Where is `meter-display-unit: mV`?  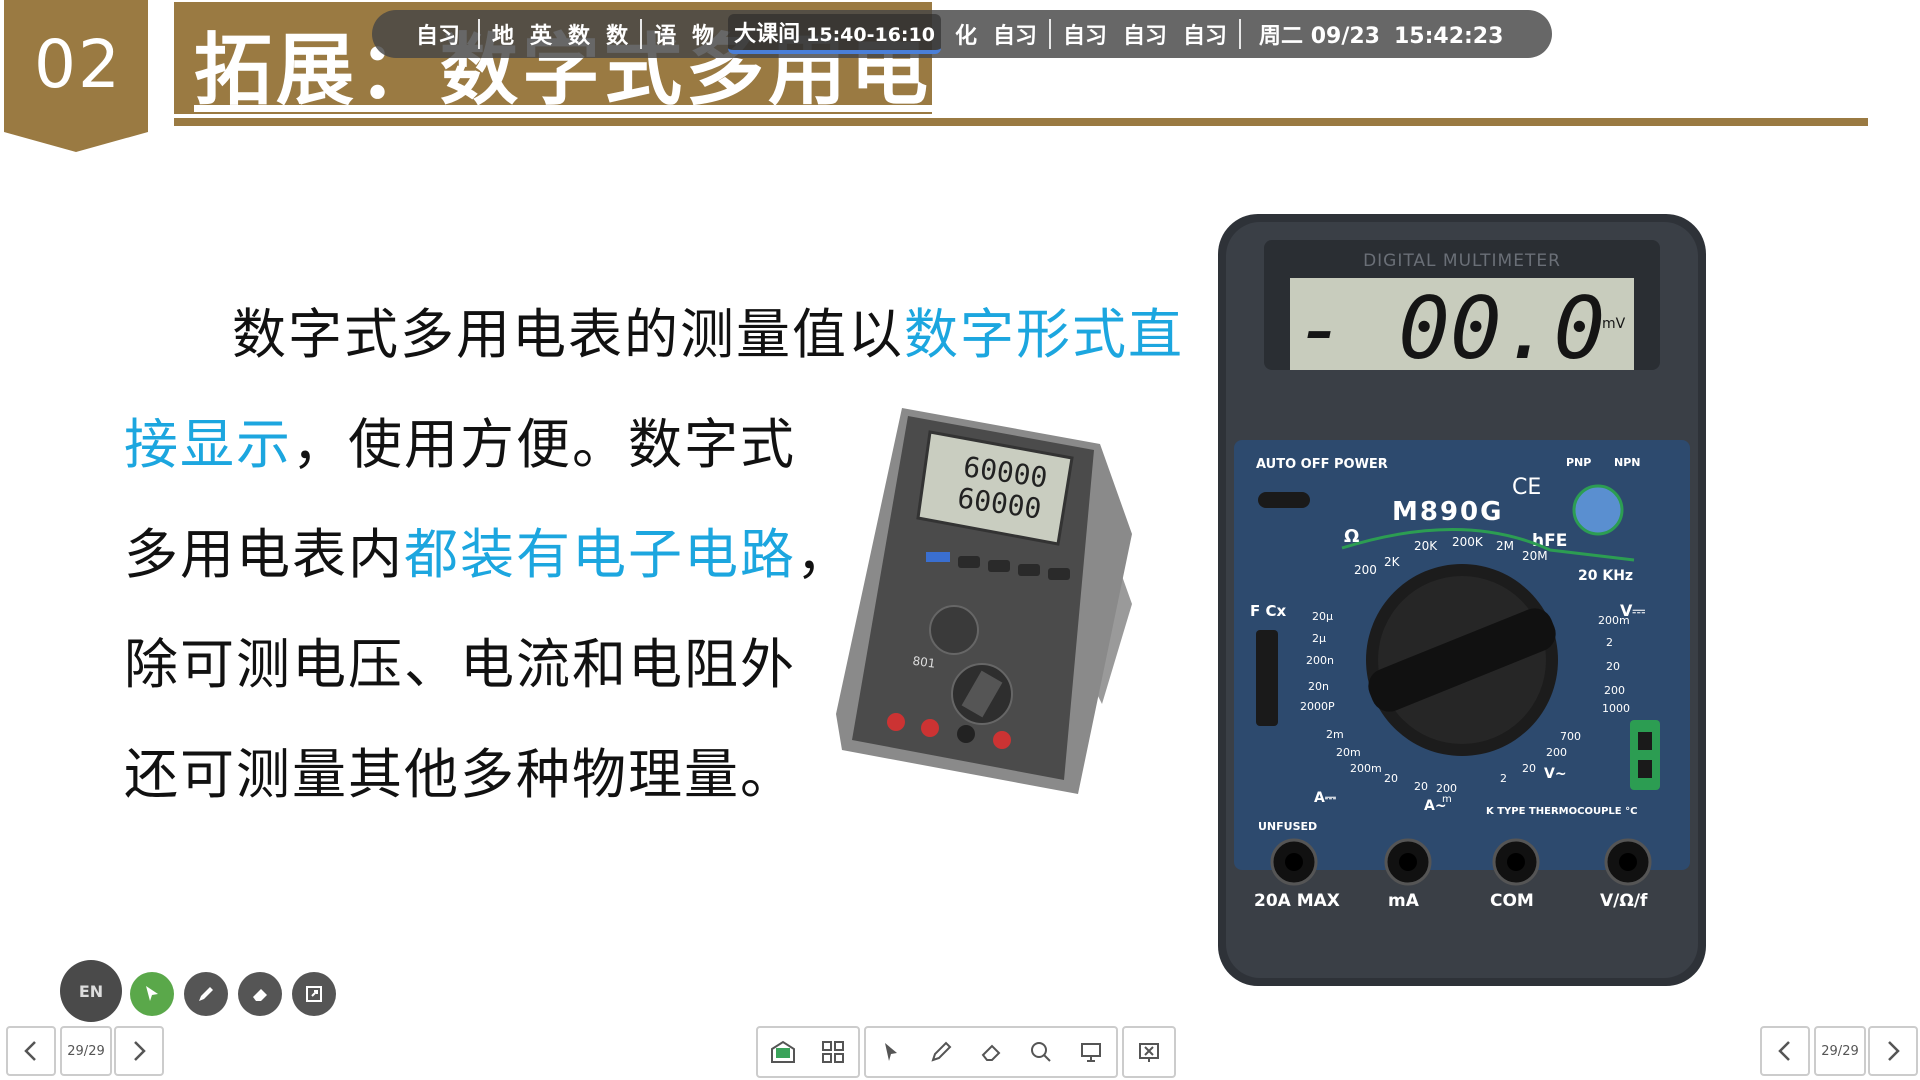
meter-display-unit: mV is located at coordinates (1614, 324).